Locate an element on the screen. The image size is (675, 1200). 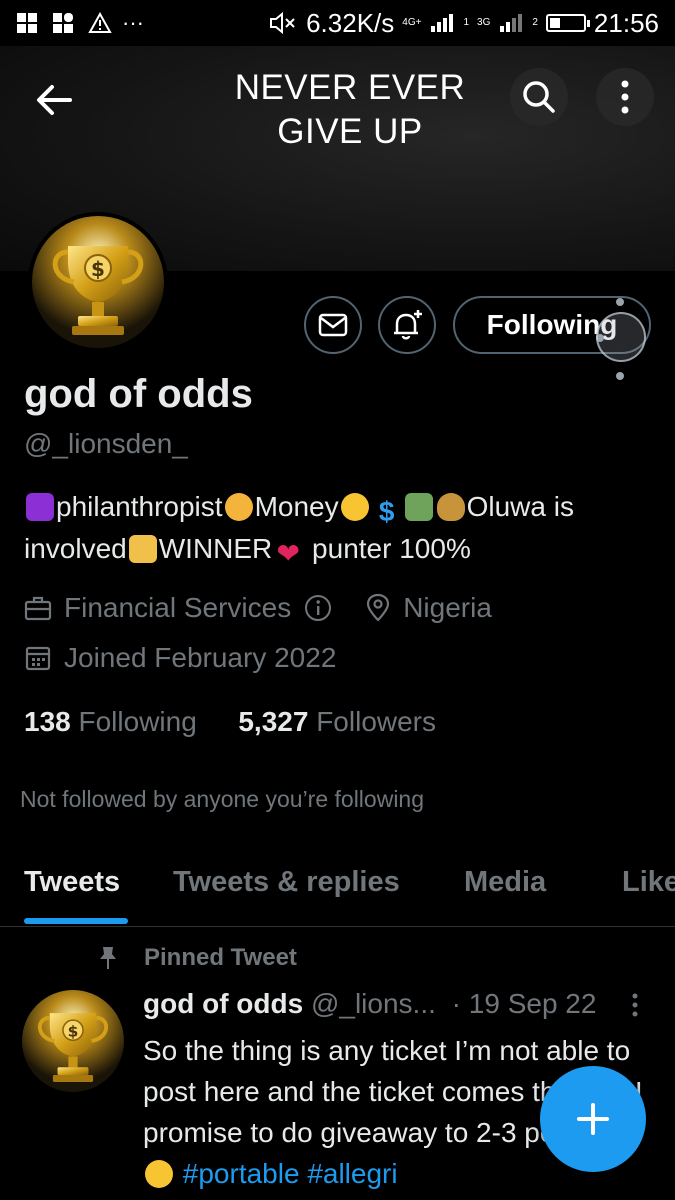
profile-avatar: $ is located at coordinates (98, 282).